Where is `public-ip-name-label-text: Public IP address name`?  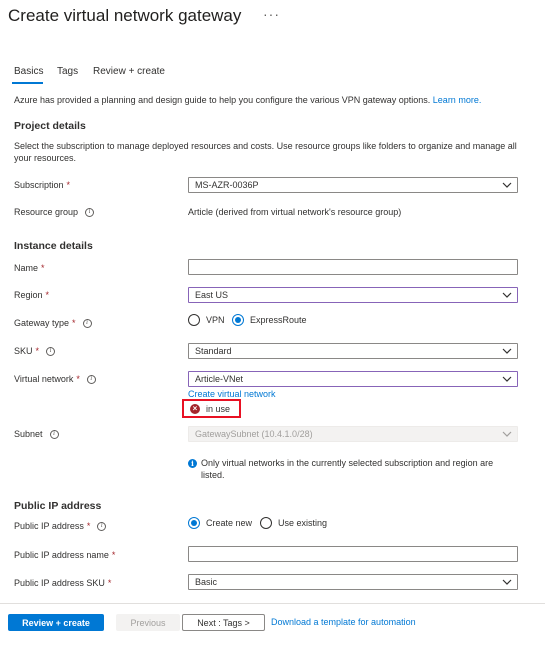 public-ip-name-label-text: Public IP address name is located at coordinates (61, 555).